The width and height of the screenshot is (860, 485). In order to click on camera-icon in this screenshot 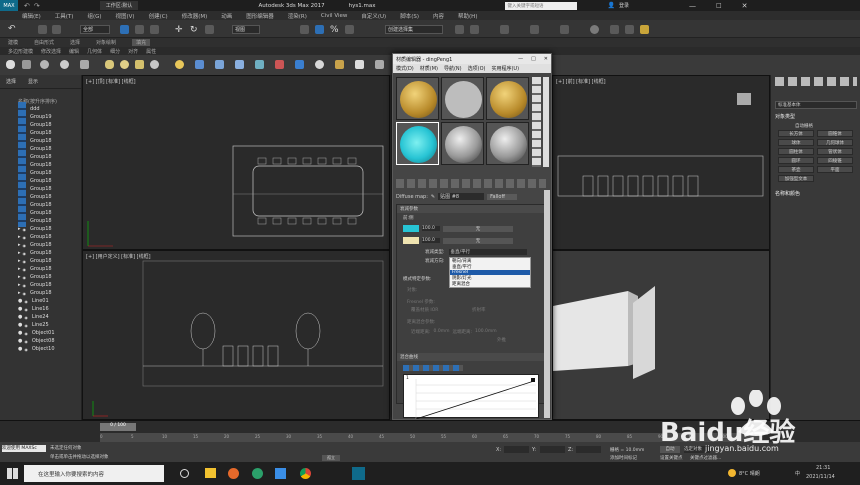, I will do `click(26, 64)`.